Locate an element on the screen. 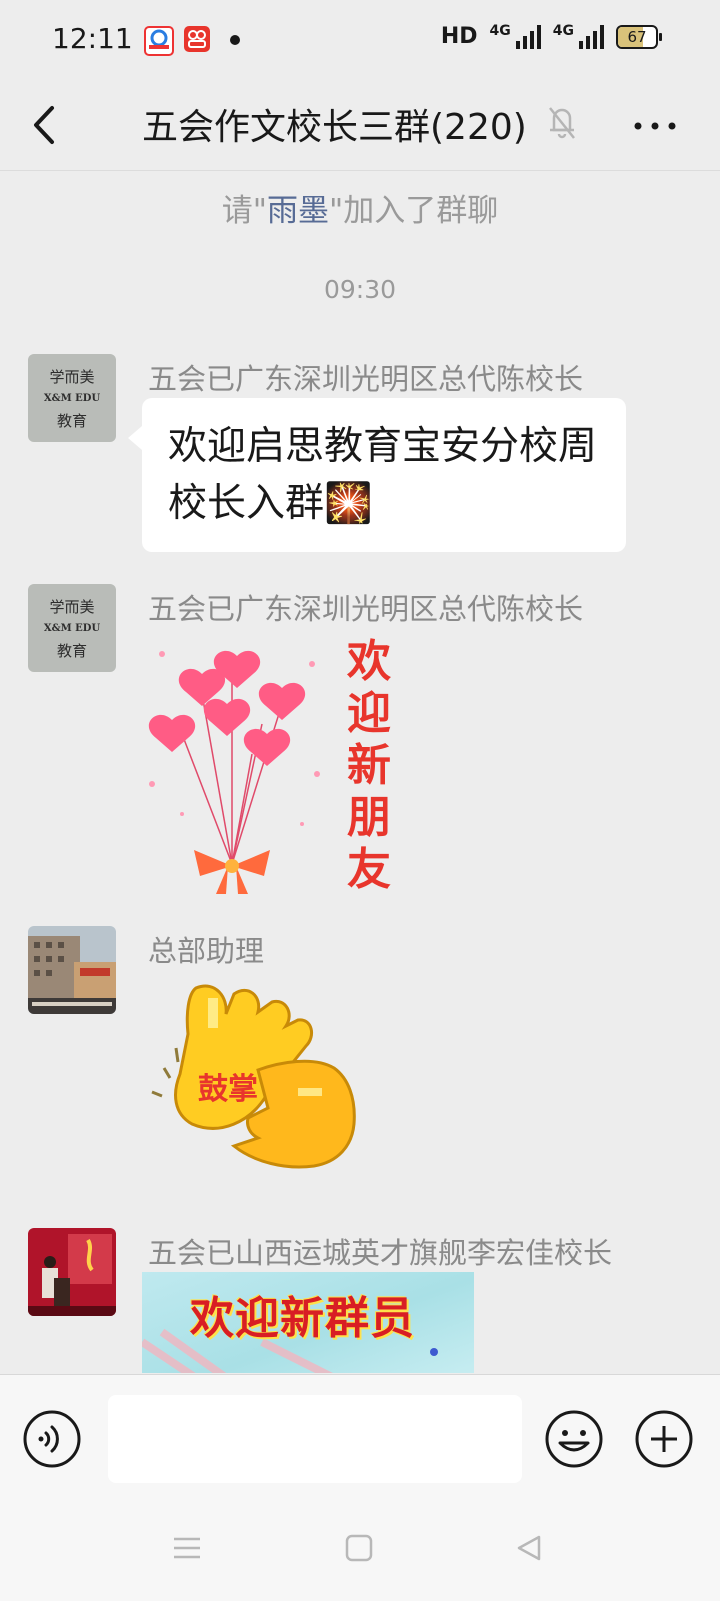 The height and width of the screenshot is (1601, 720). battery-level: 67 is located at coordinates (637, 36).